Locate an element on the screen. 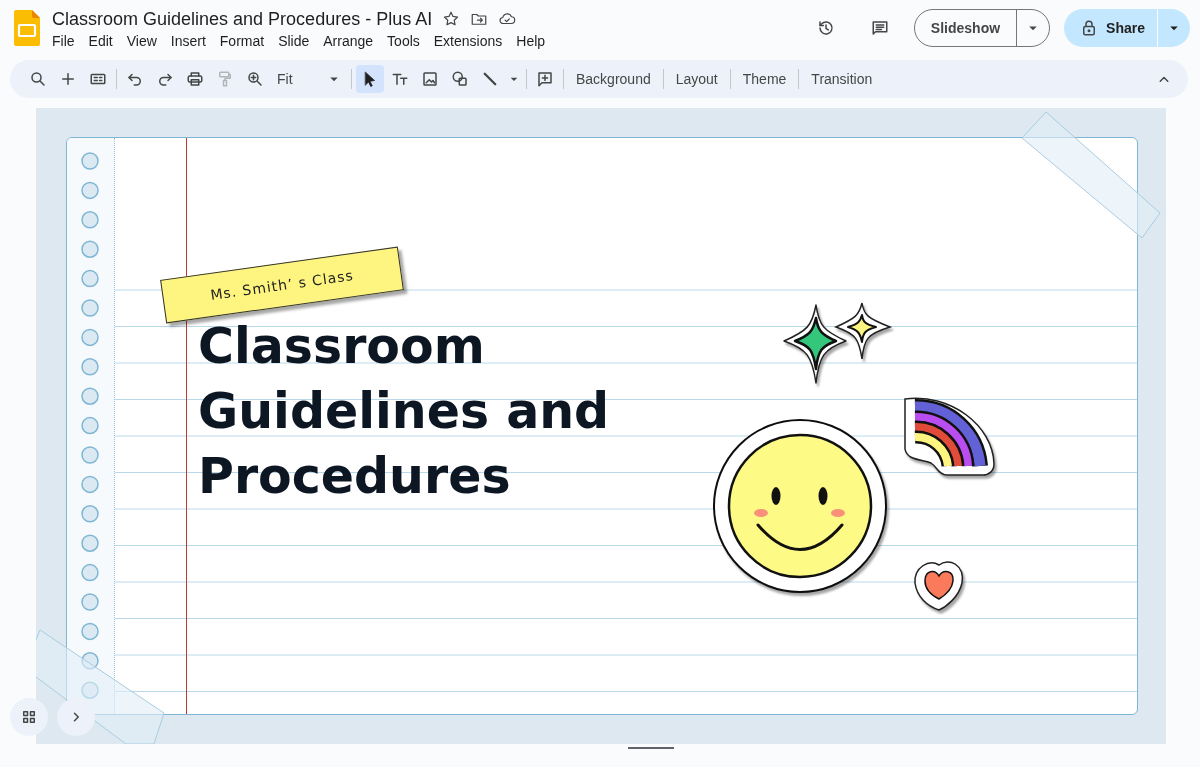 This screenshot has height=767, width=1200. toolbar-menu-button: Layout is located at coordinates (696, 79).